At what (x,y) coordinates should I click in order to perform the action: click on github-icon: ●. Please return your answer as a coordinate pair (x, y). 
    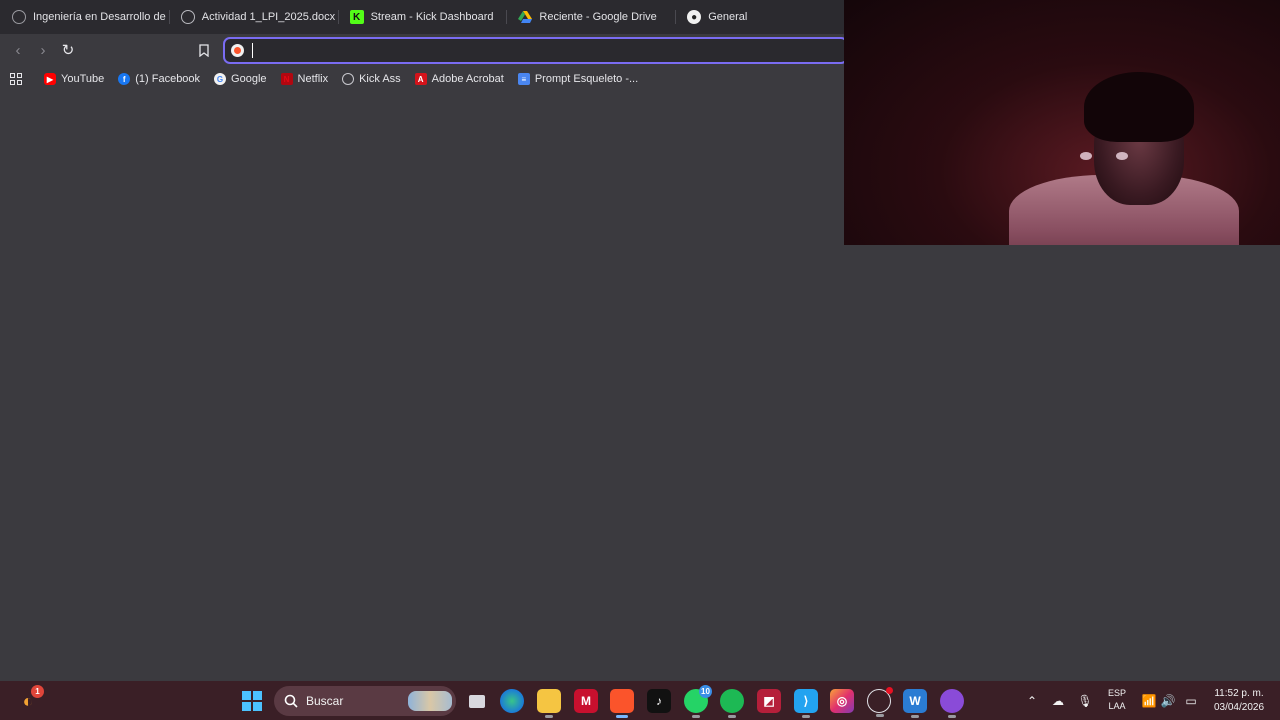
    Looking at the image, I should click on (694, 17).